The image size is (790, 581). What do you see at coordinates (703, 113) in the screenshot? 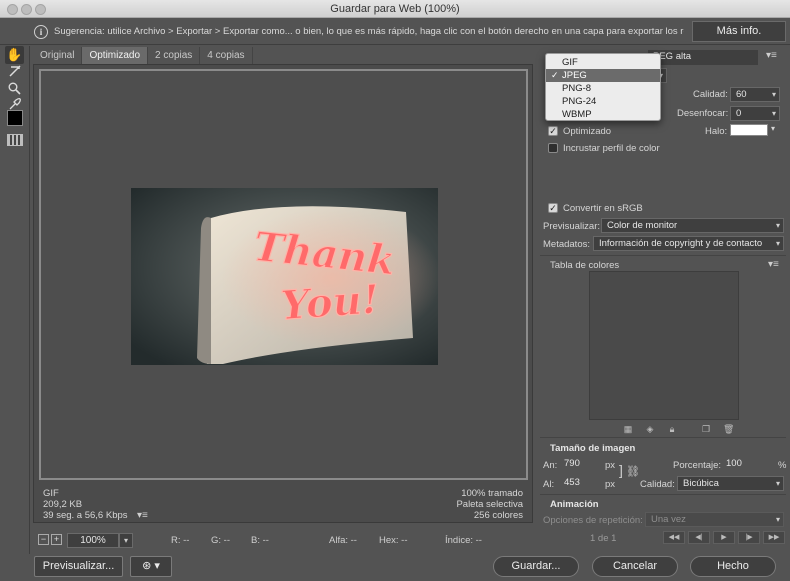
I see `blur-label: Desenfocar:` at bounding box center [703, 113].